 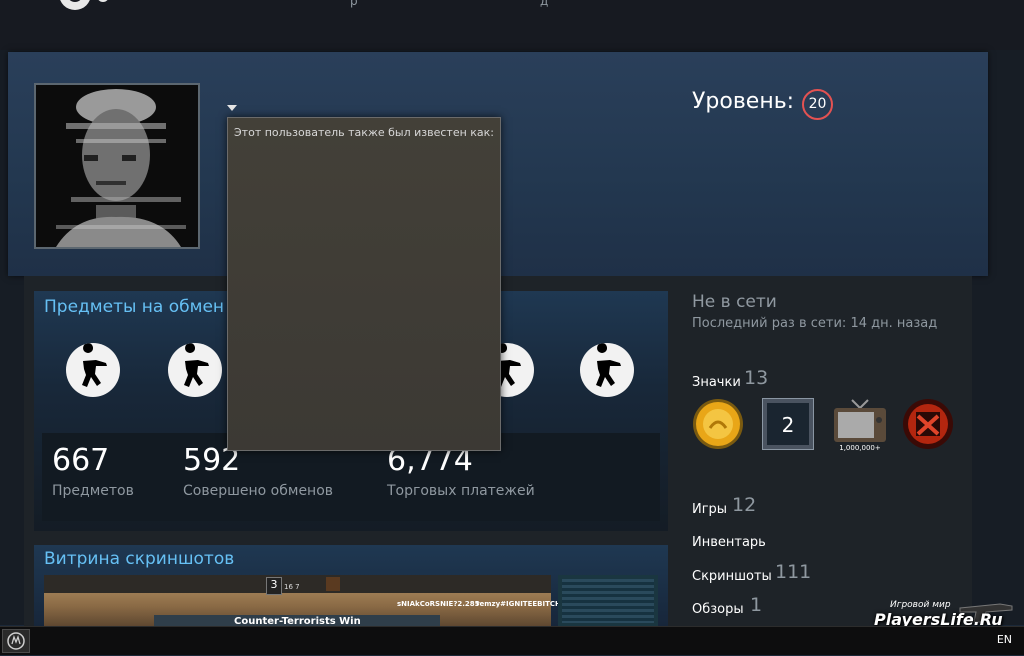 I want to click on screenshots-link: Скриншоты, so click(x=732, y=576).